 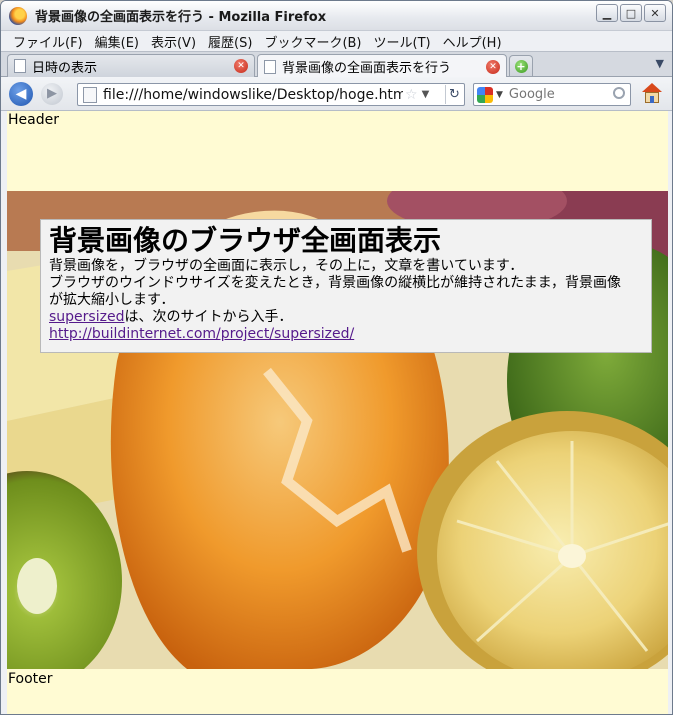 What do you see at coordinates (402, 41) in the screenshot?
I see `menu-tools: ツール(T)` at bounding box center [402, 41].